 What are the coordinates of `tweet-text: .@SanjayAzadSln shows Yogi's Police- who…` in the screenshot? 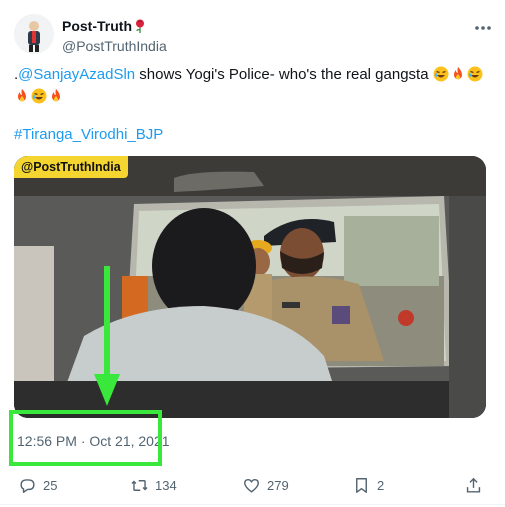 It's located at (251, 86).